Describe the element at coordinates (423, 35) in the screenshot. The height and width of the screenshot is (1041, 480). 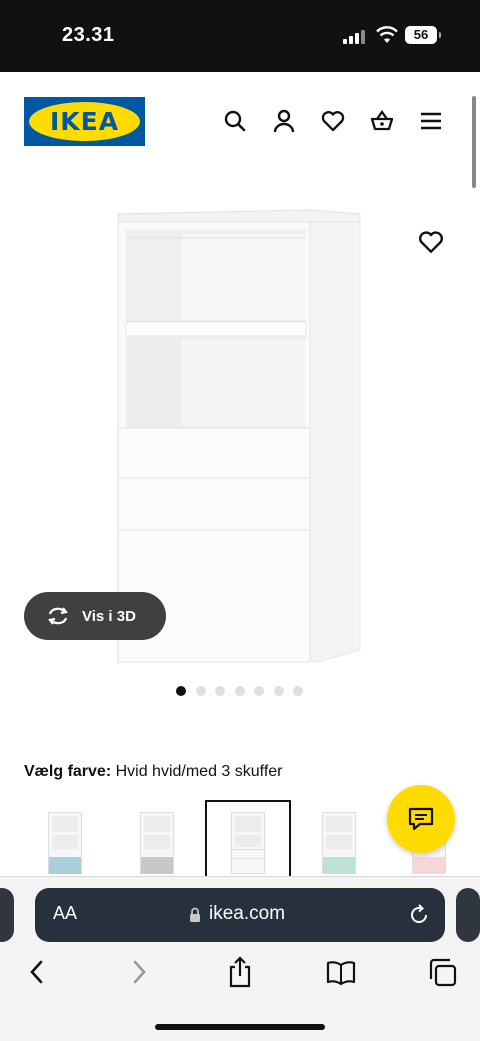
I see `battery-icon: 56` at that location.